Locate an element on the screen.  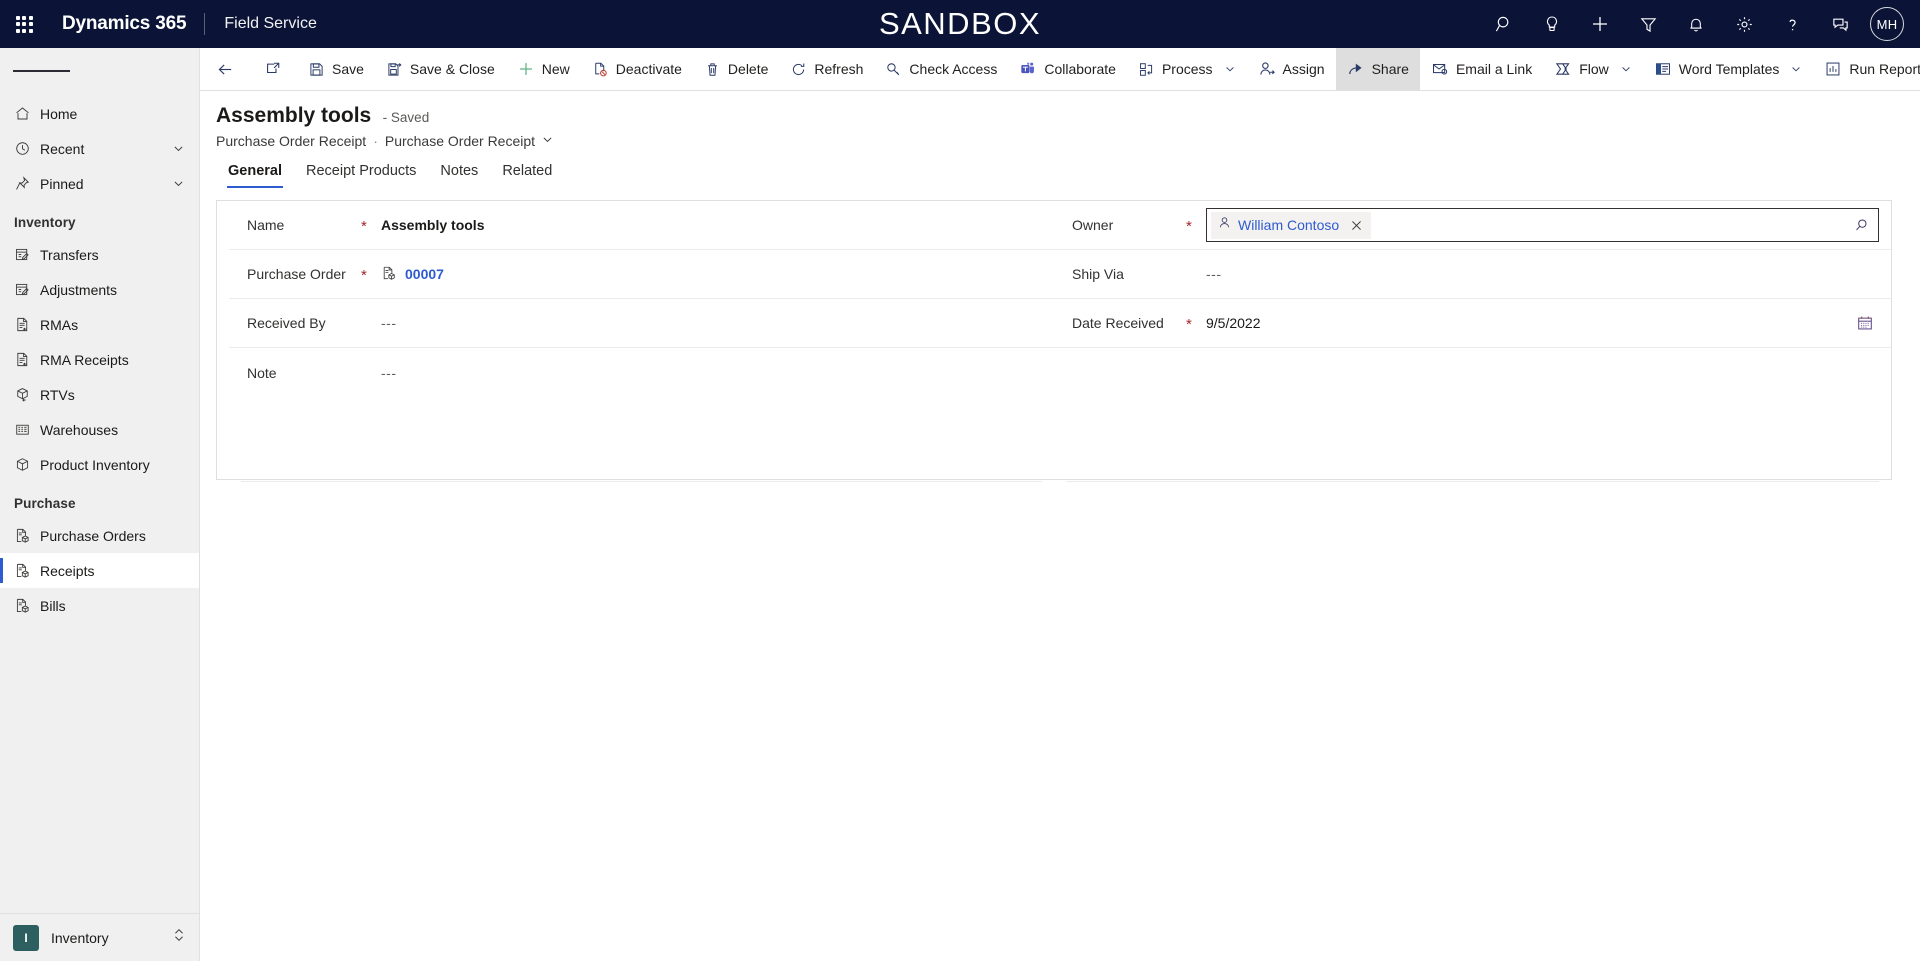
field-row-name: Name * Assembly tools is located at coordinates (641, 225).